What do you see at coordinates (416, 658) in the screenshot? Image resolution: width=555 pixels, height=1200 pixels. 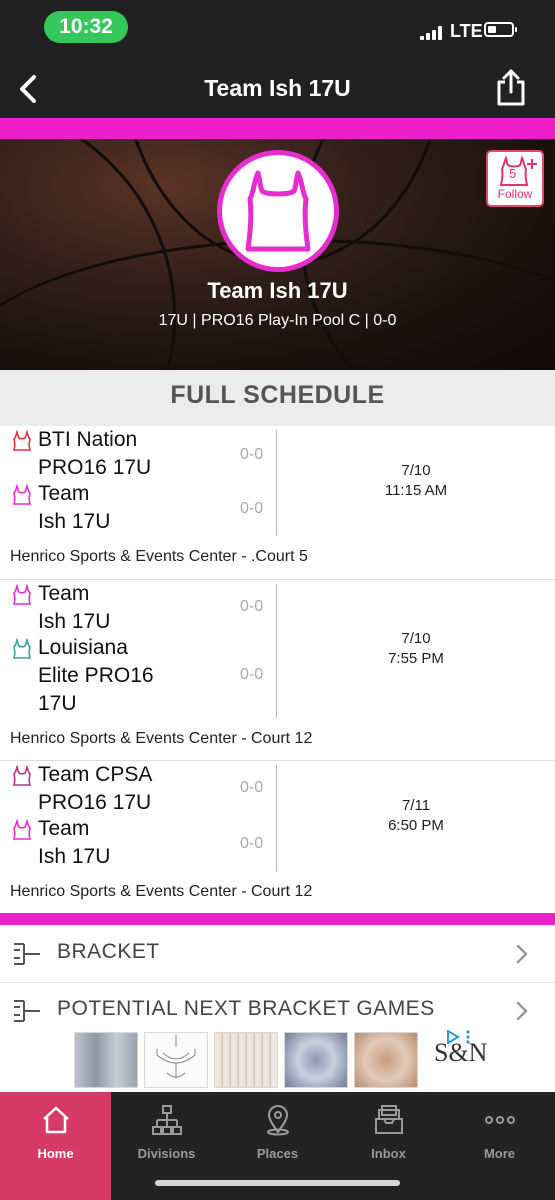 I see `game-time: 7:55 PM` at bounding box center [416, 658].